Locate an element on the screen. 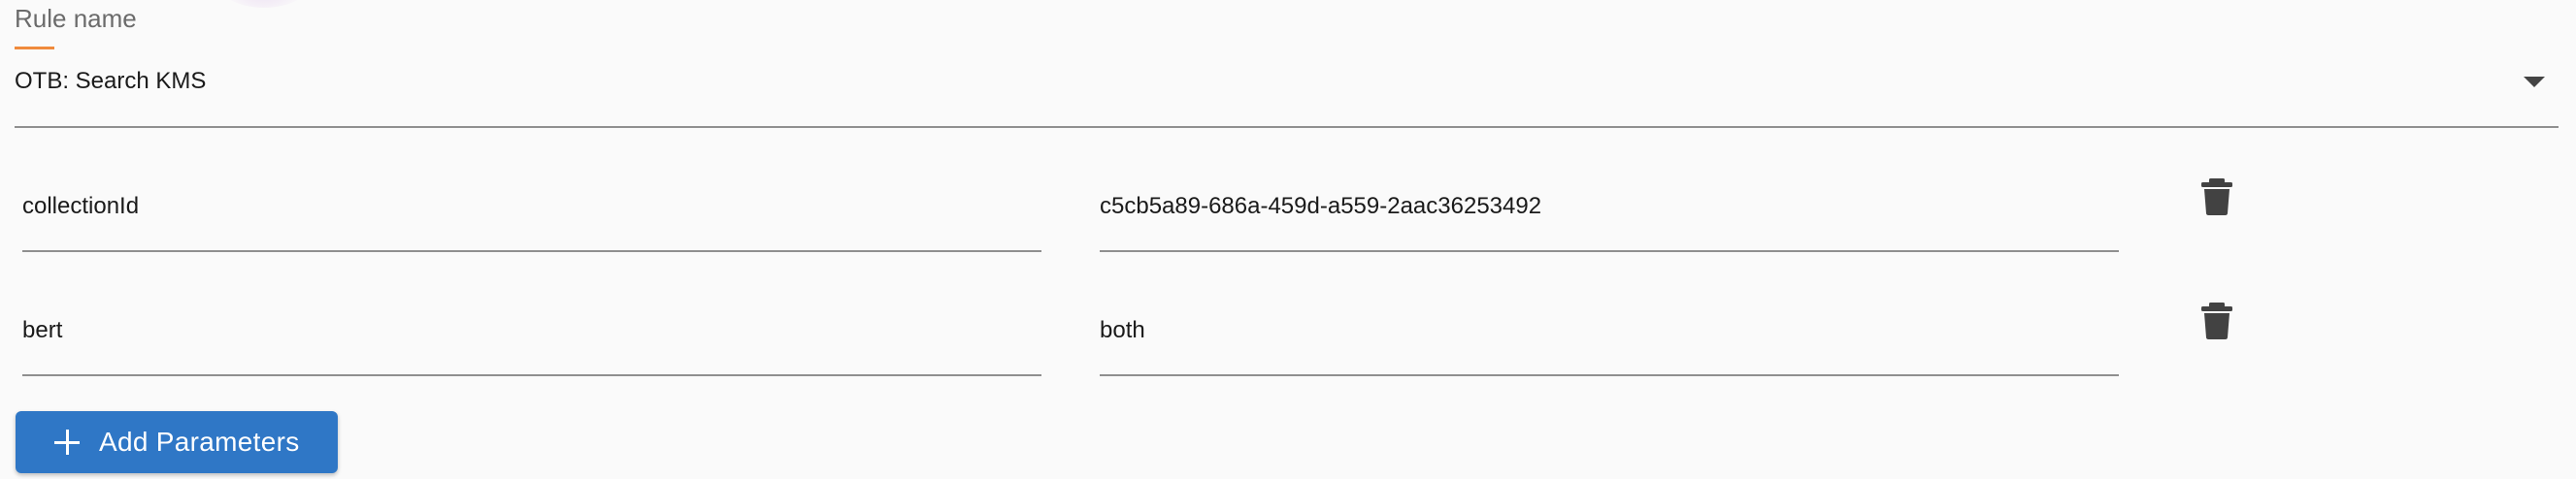 This screenshot has width=2576, height=479. rule-name-label: Rule name is located at coordinates (76, 18).